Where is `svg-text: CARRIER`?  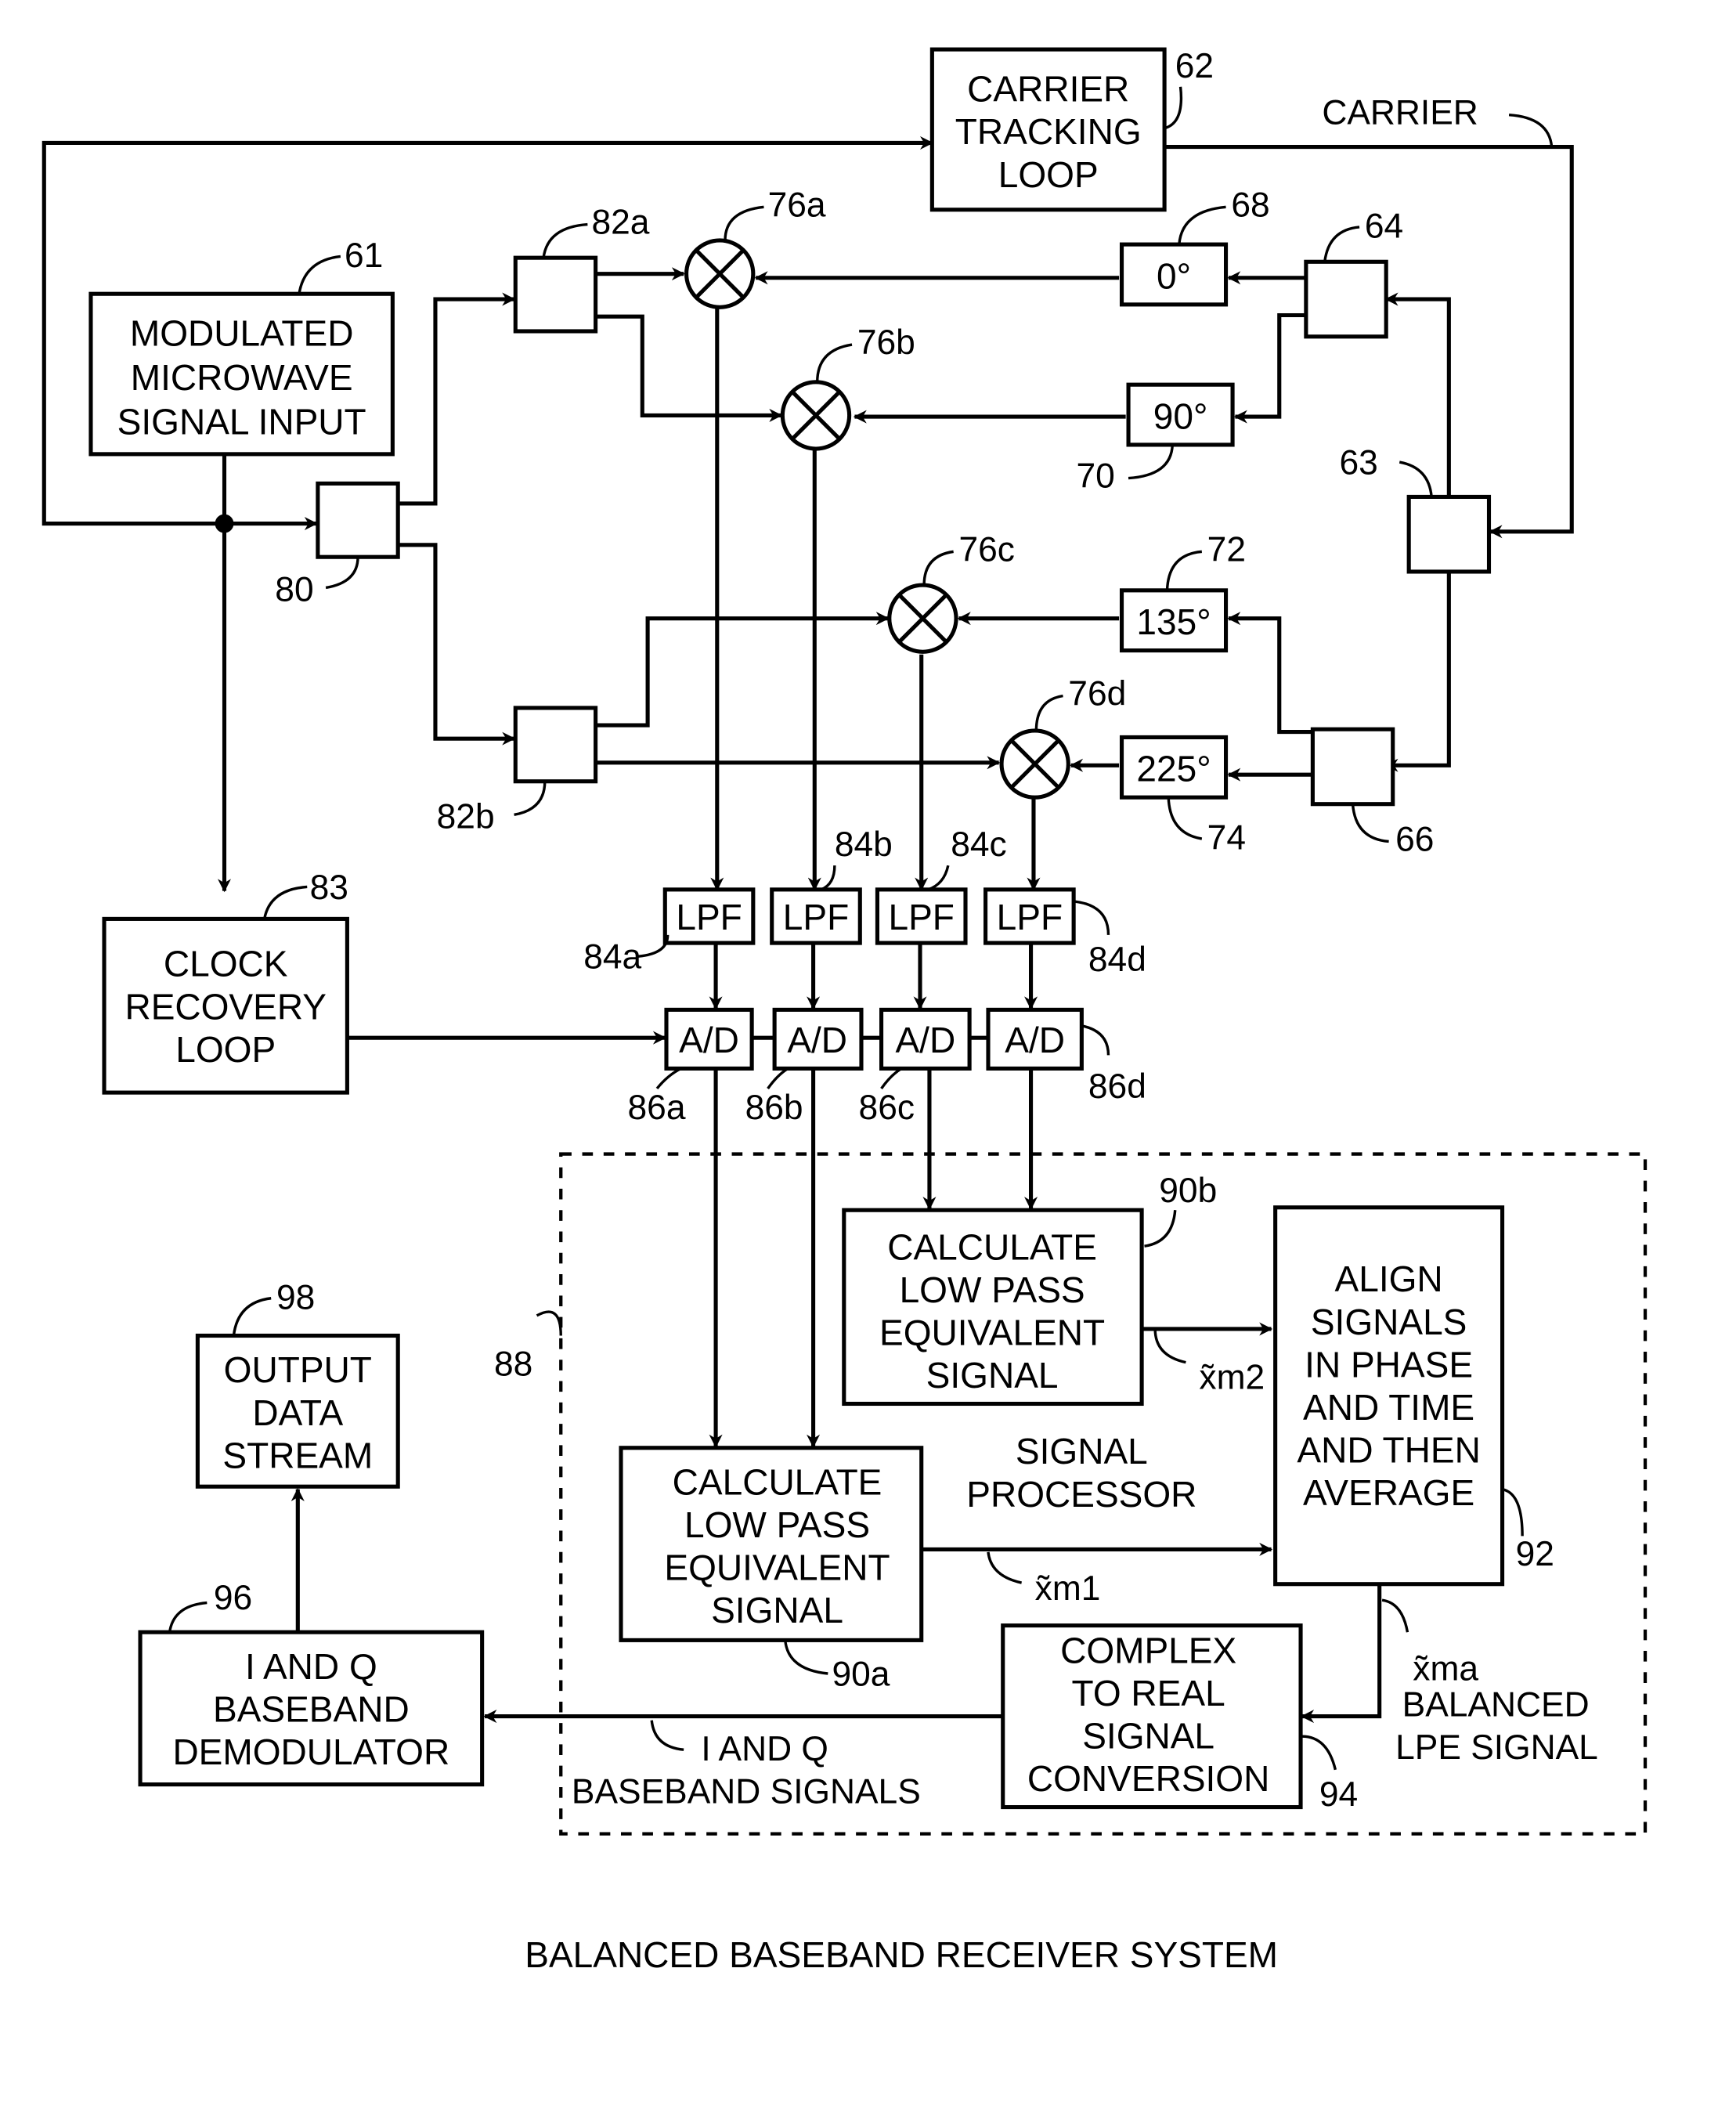 svg-text: CARRIER is located at coordinates (1048, 89).